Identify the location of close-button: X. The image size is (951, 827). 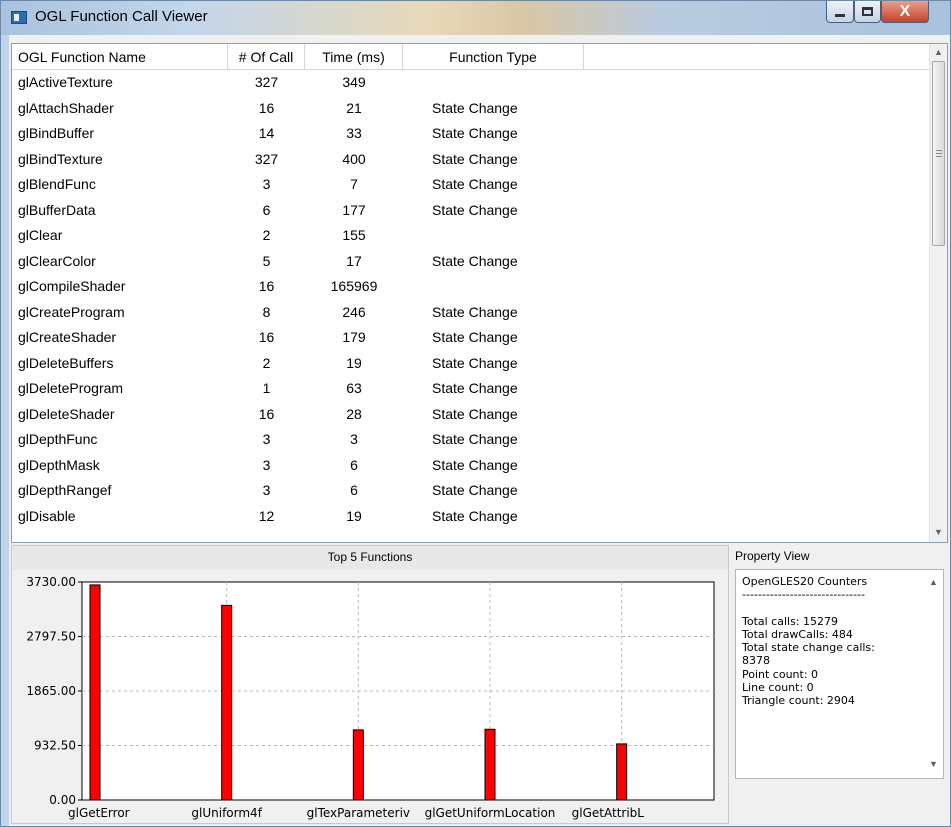
(905, 12).